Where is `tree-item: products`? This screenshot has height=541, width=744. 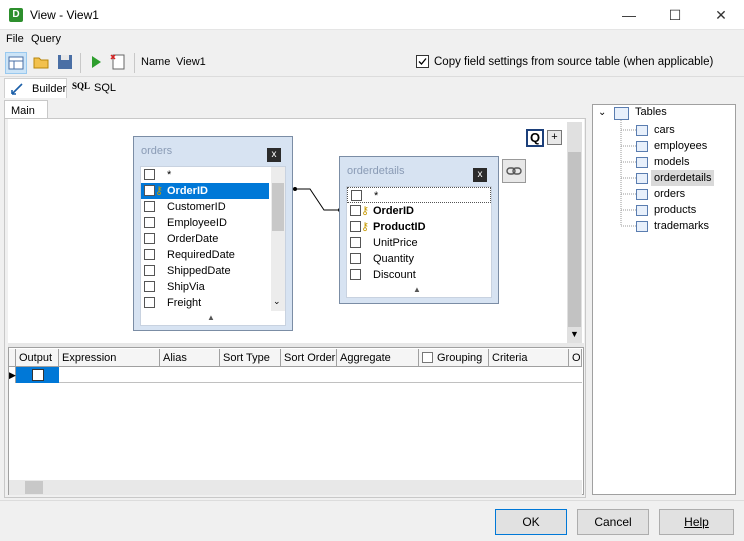 tree-item: products is located at coordinates (675, 210).